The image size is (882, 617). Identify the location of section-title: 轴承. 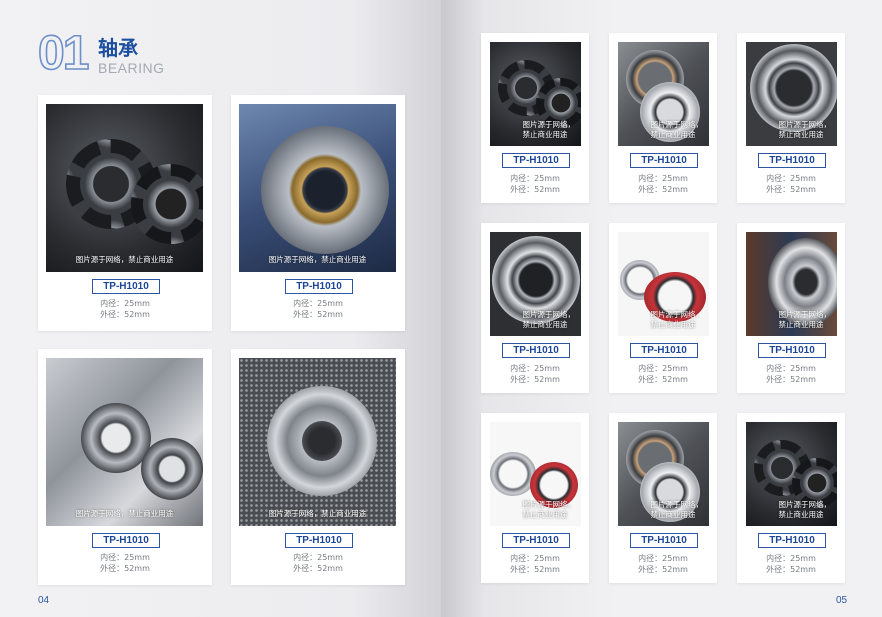
(118, 48).